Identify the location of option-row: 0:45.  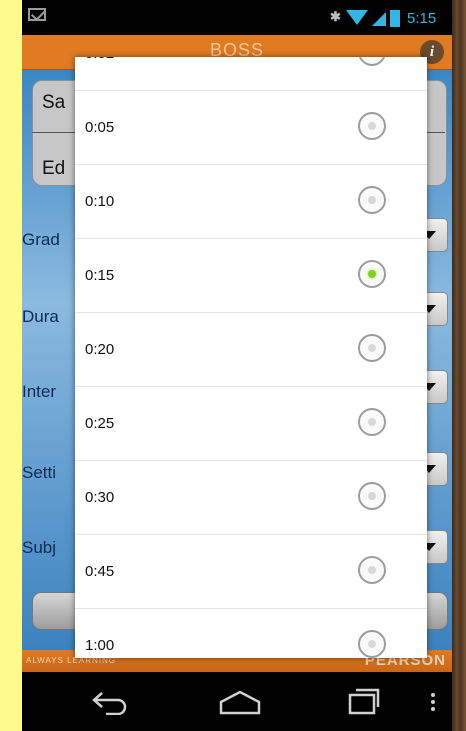
(251, 572).